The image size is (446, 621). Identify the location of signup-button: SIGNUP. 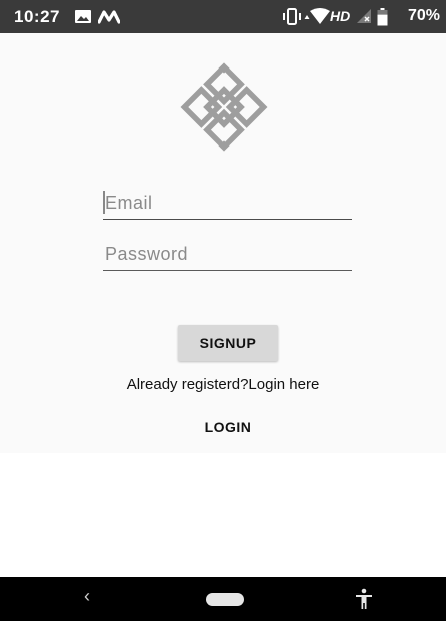
(228, 343).